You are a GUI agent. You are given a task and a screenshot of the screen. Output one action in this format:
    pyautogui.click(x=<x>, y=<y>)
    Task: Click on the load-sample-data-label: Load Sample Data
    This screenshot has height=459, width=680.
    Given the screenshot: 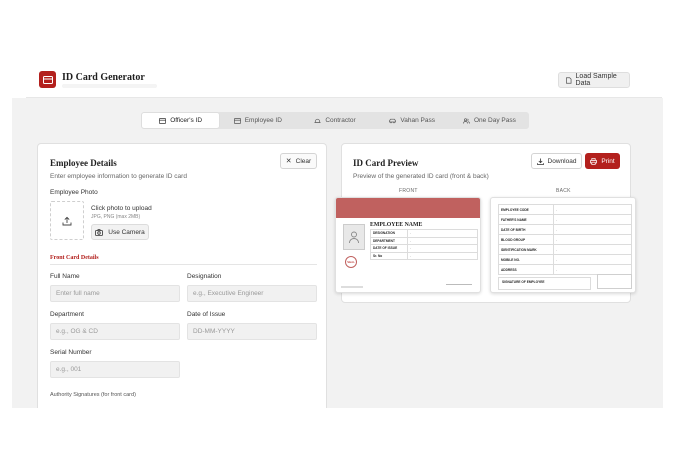 What is the action you would take?
    pyautogui.click(x=596, y=80)
    